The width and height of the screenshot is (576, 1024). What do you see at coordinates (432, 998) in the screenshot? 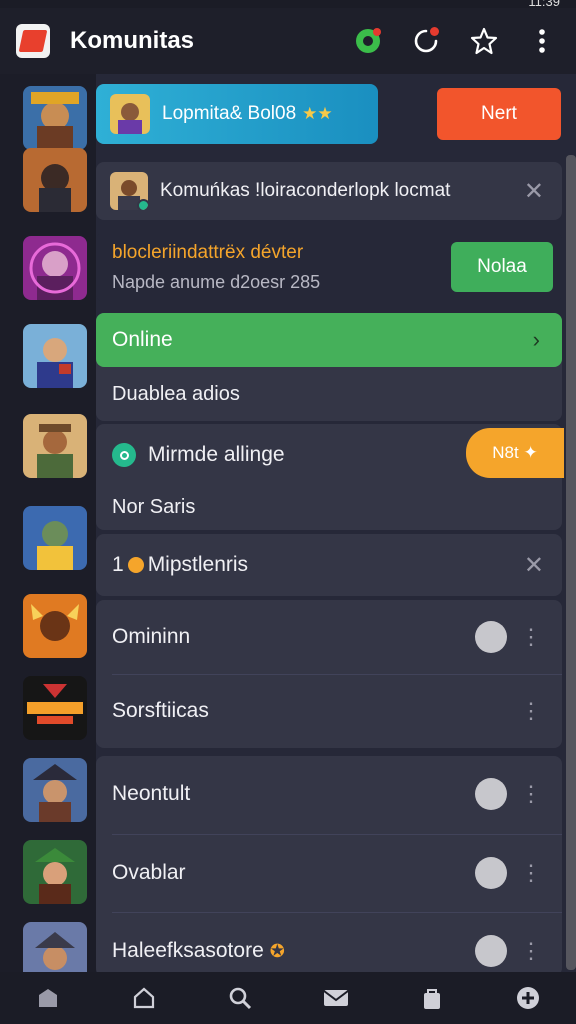
I see `bag-icon` at bounding box center [432, 998].